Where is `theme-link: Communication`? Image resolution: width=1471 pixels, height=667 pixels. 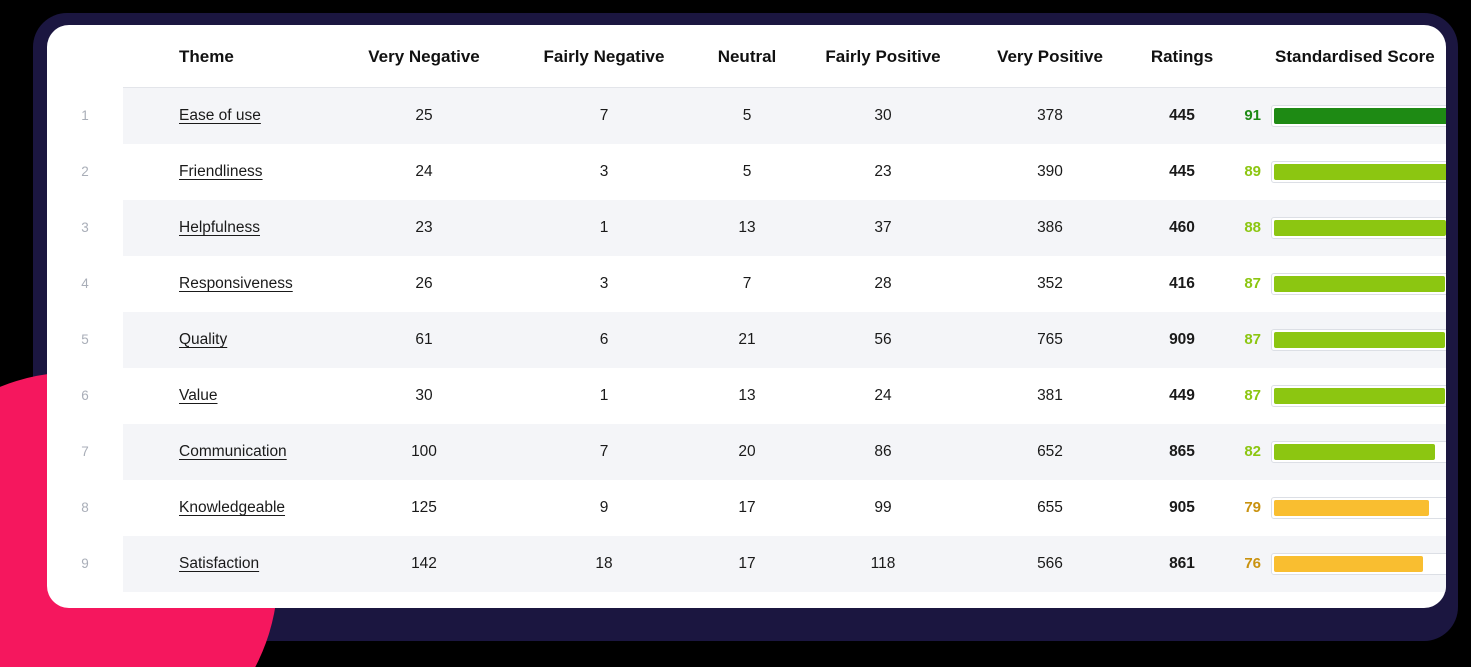 theme-link: Communication is located at coordinates (233, 451).